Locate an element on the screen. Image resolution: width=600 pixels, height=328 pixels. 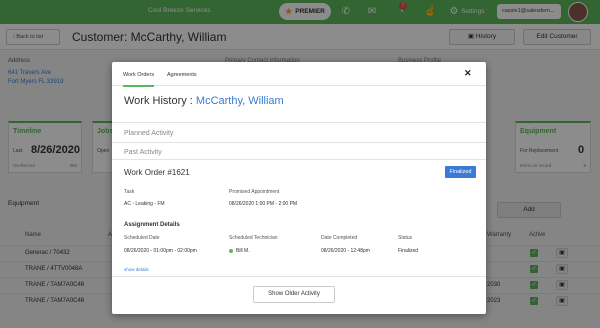
modal-tabs: Work Orders Agreements ✕ is located at coordinates (299, 74).